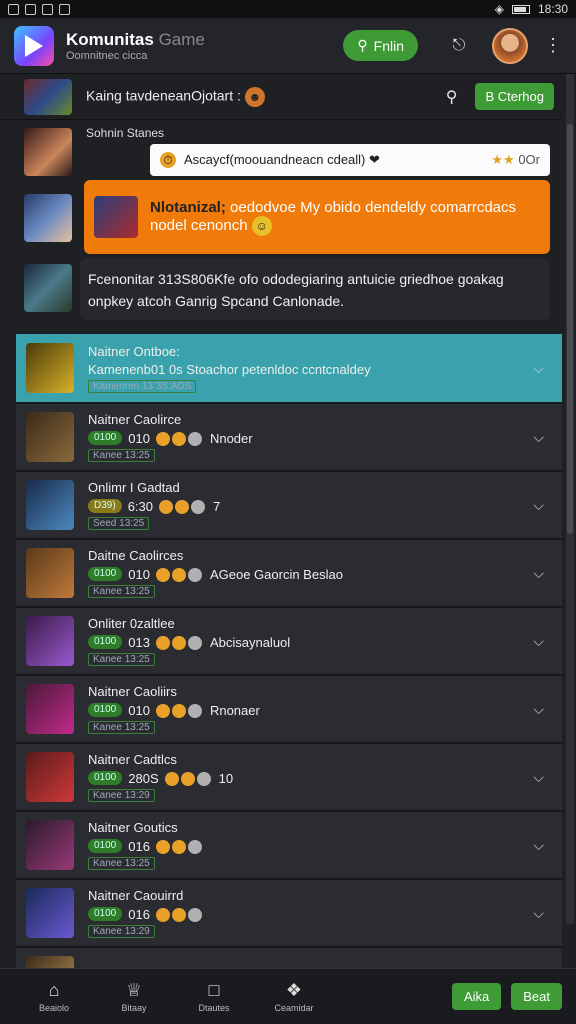 This screenshot has width=576, height=1024. Describe the element at coordinates (289, 914) in the screenshot. I see `list-item: Naitner Caouirrd 0100 016 Kanee 13:29 ⌵` at that location.